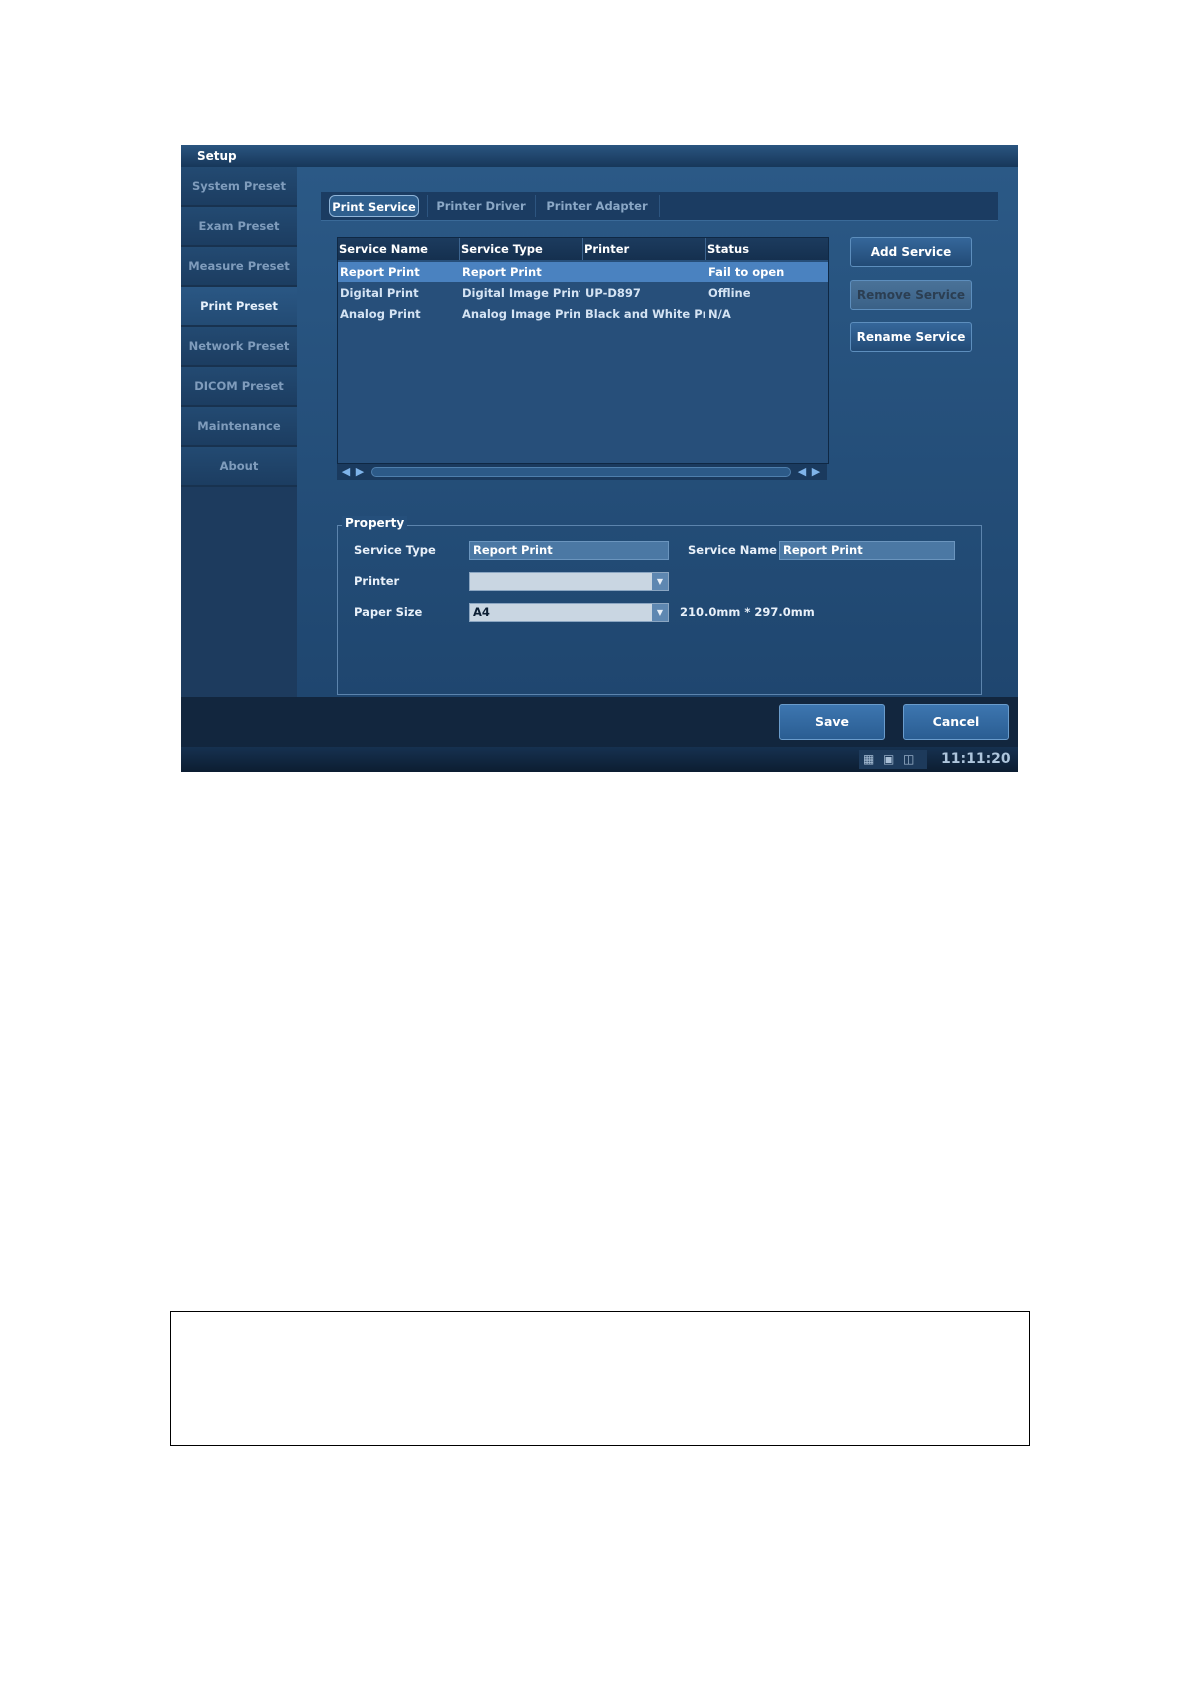  Describe the element at coordinates (239, 187) in the screenshot. I see `sidebar-item-system-preset: System Preset` at that location.